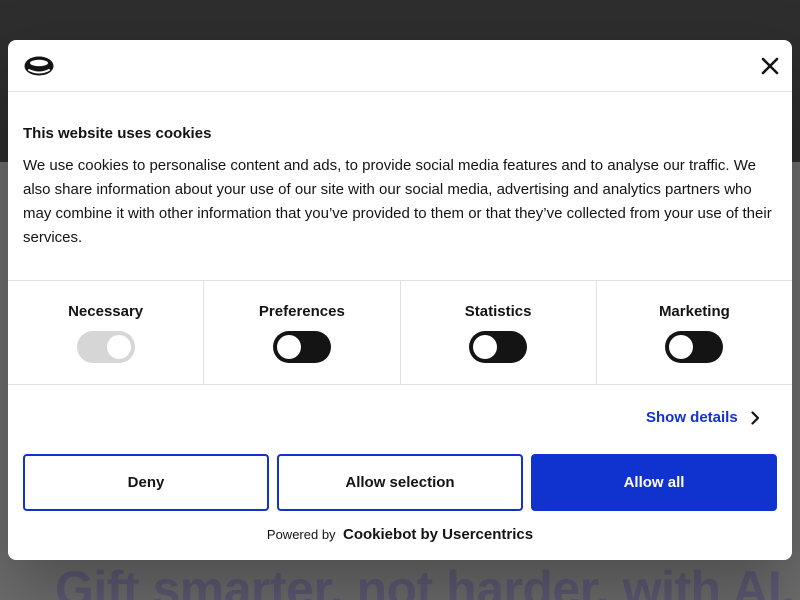 This screenshot has height=600, width=800. Describe the element at coordinates (301, 311) in the screenshot. I see `category-label: Preferences` at that location.